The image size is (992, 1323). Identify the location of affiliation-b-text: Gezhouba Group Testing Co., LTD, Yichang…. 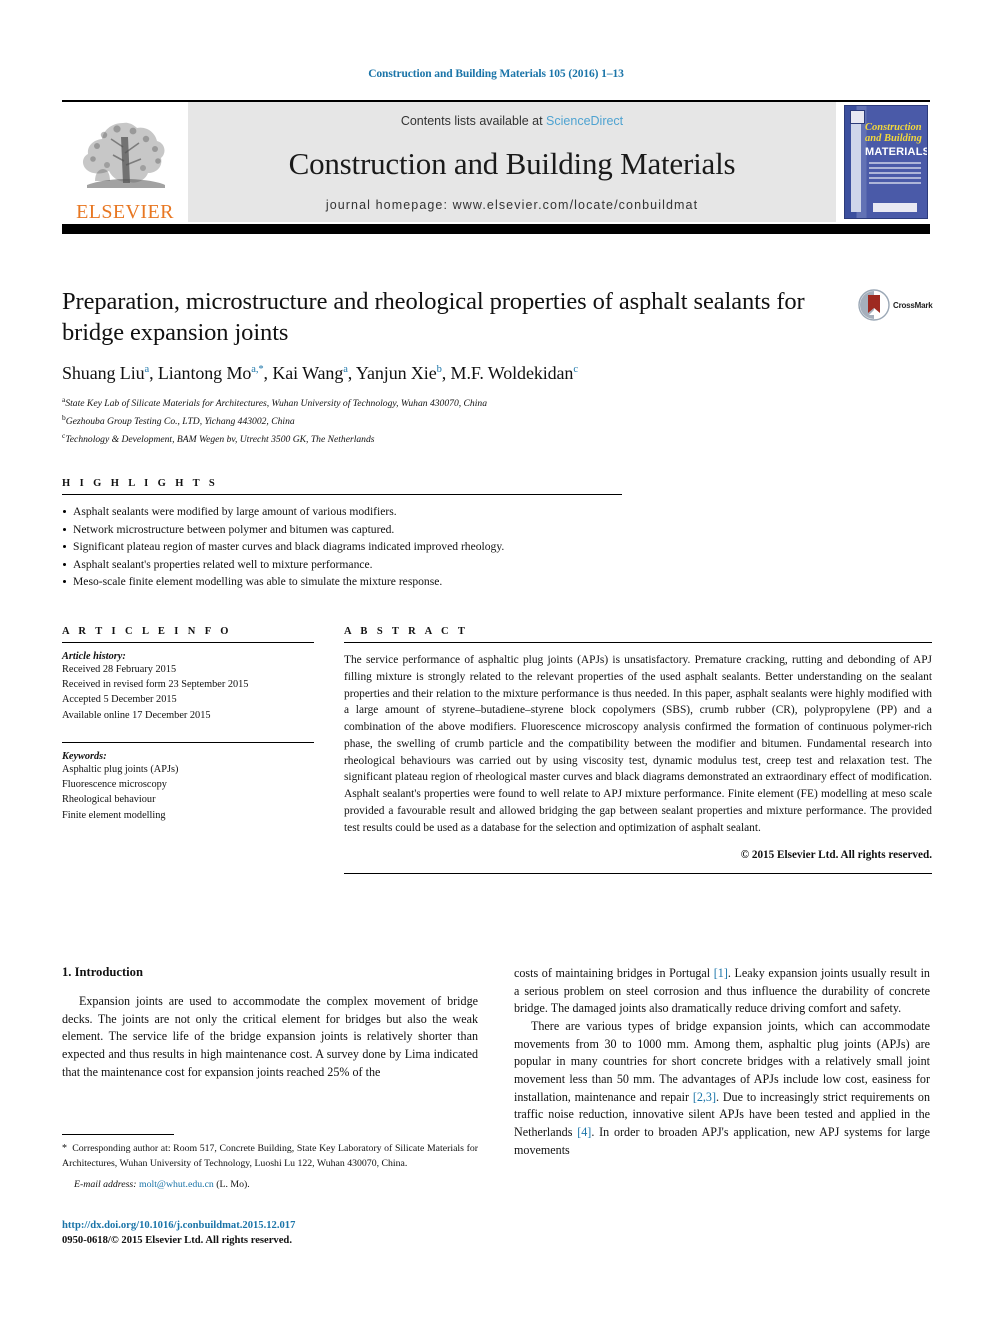
(180, 421).